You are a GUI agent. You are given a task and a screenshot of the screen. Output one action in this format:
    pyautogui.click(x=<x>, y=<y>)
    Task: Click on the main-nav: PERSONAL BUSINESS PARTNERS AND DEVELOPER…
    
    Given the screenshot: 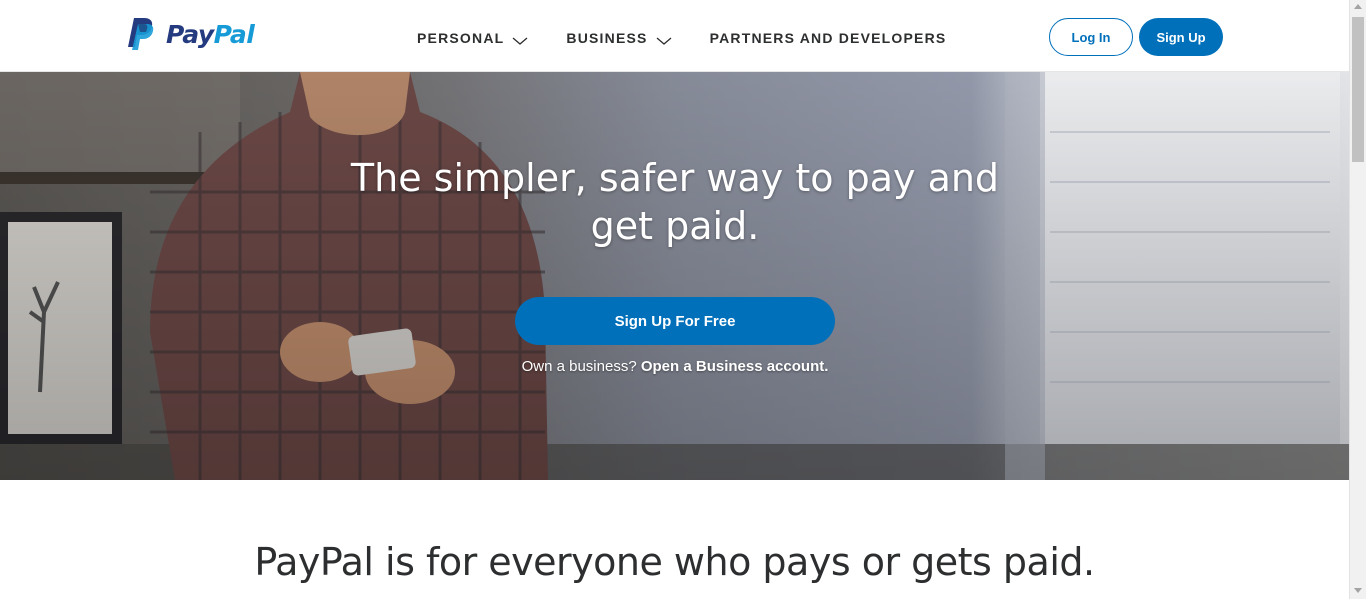 What is the action you would take?
    pyautogui.click(x=681, y=38)
    